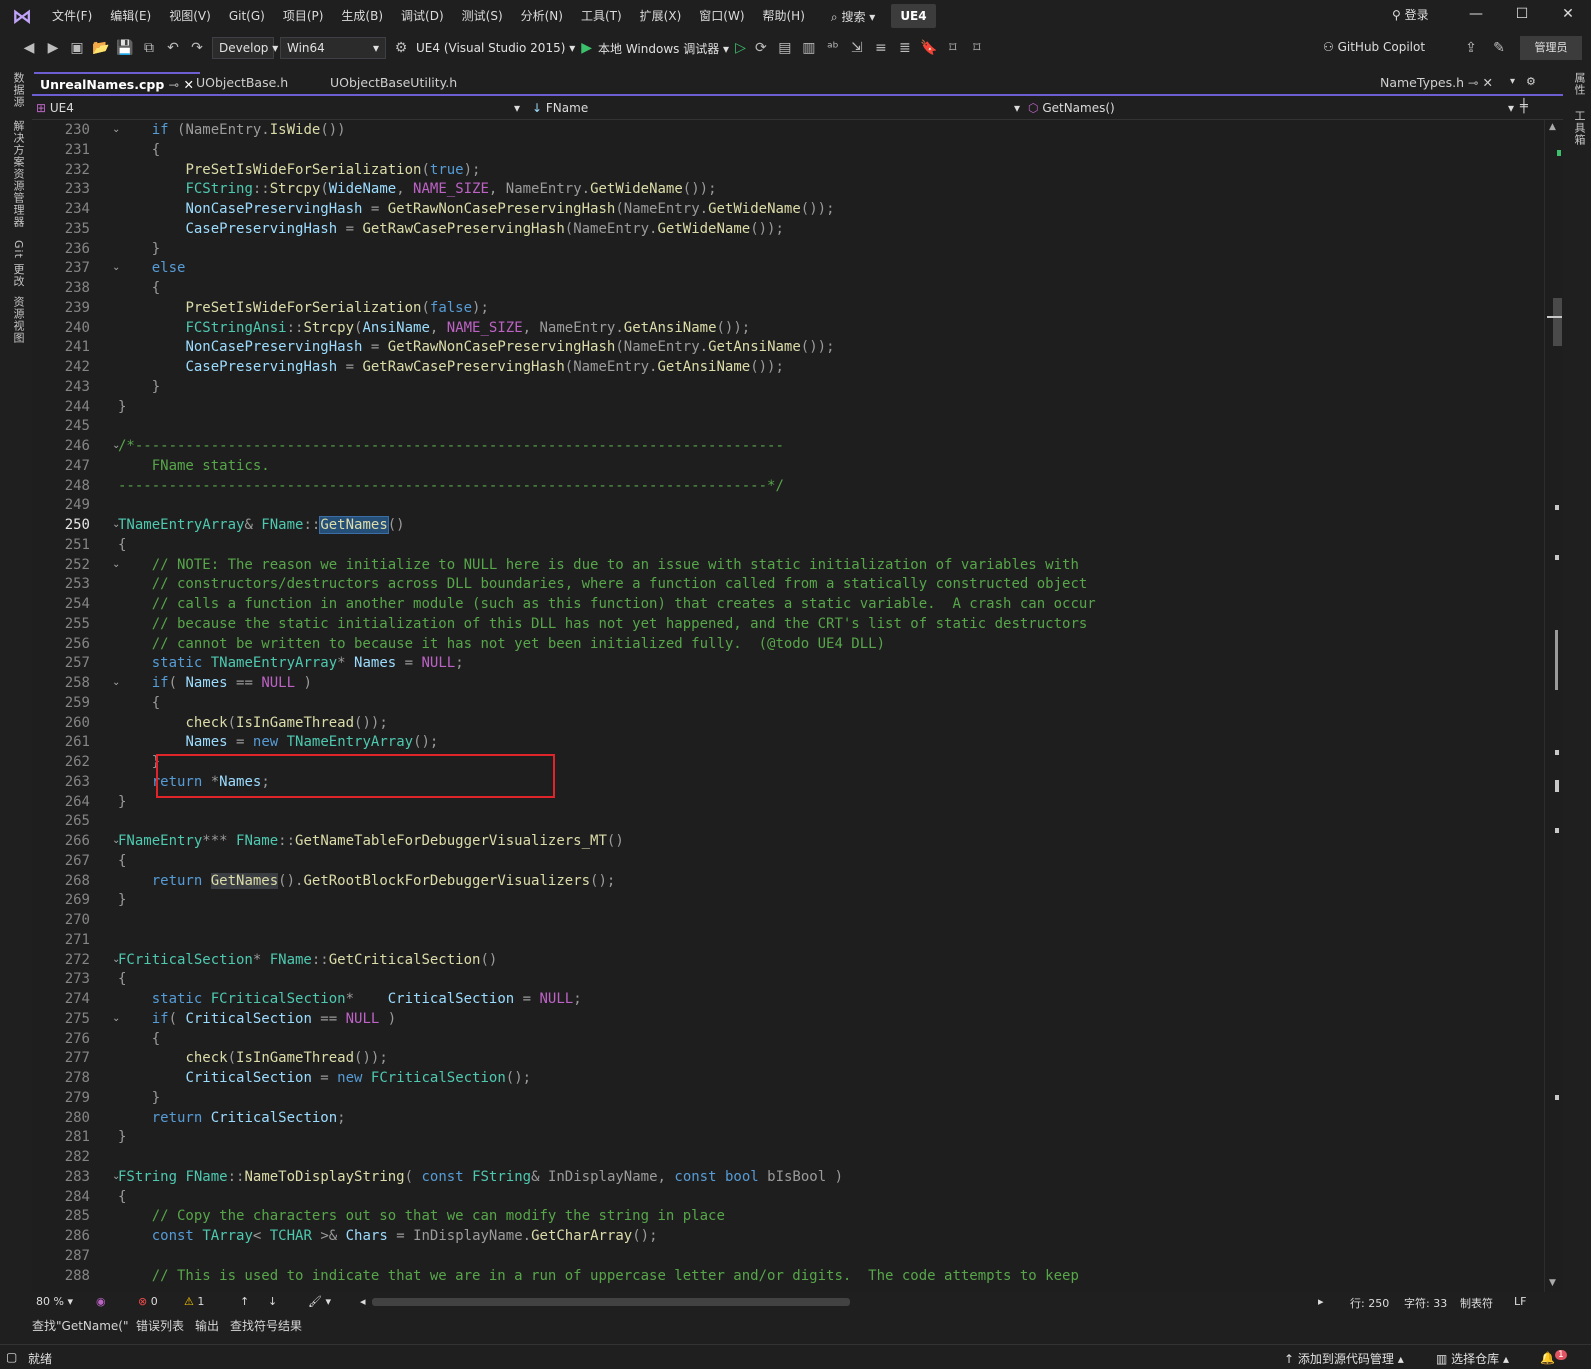 The image size is (1591, 1369). What do you see at coordinates (881, 48) in the screenshot?
I see `comment-icon: ≡` at bounding box center [881, 48].